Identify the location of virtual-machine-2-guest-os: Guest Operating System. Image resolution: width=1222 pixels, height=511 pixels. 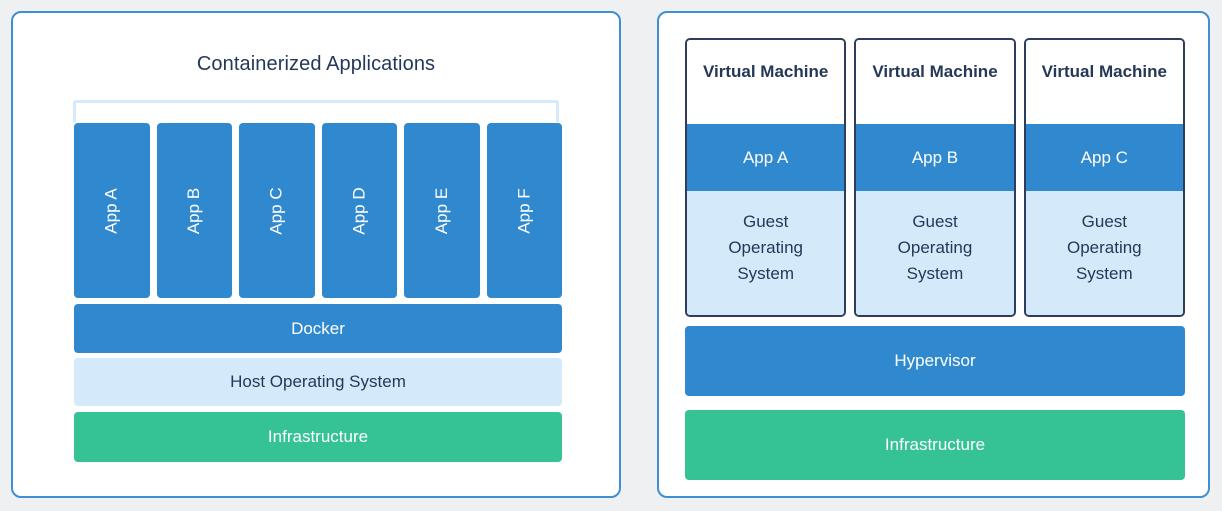
(935, 253).